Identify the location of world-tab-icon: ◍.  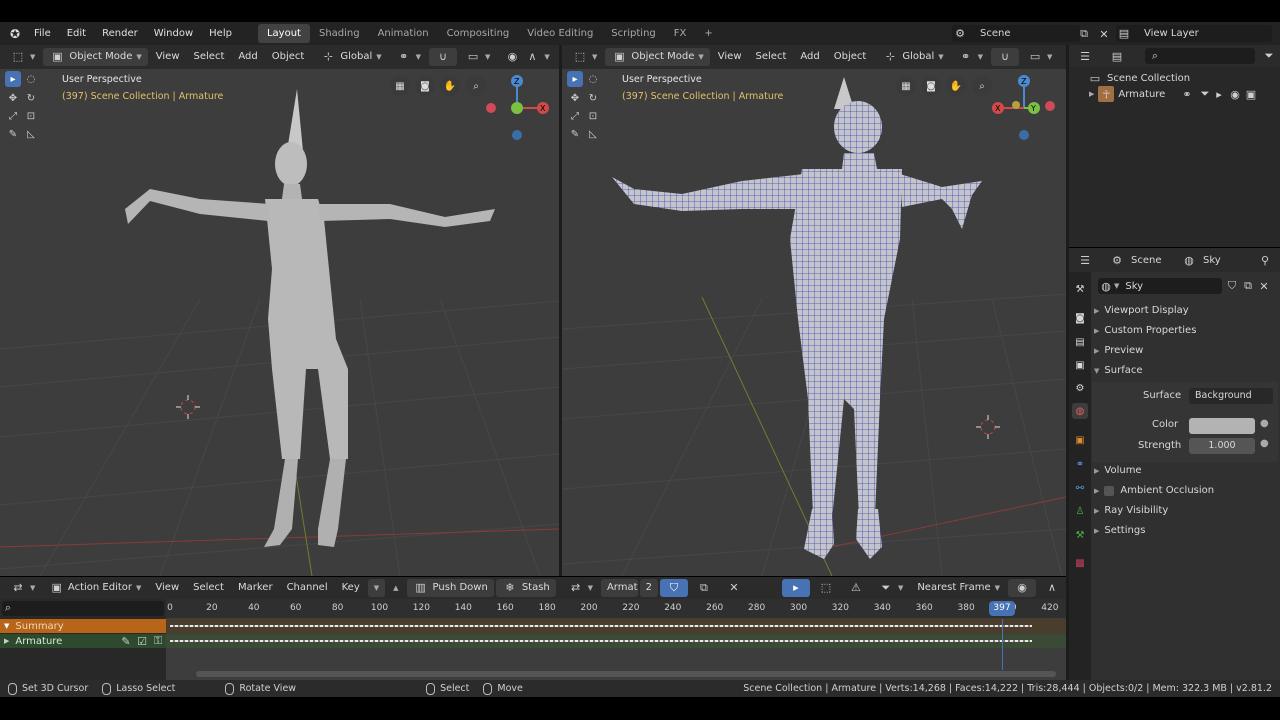
(1080, 411).